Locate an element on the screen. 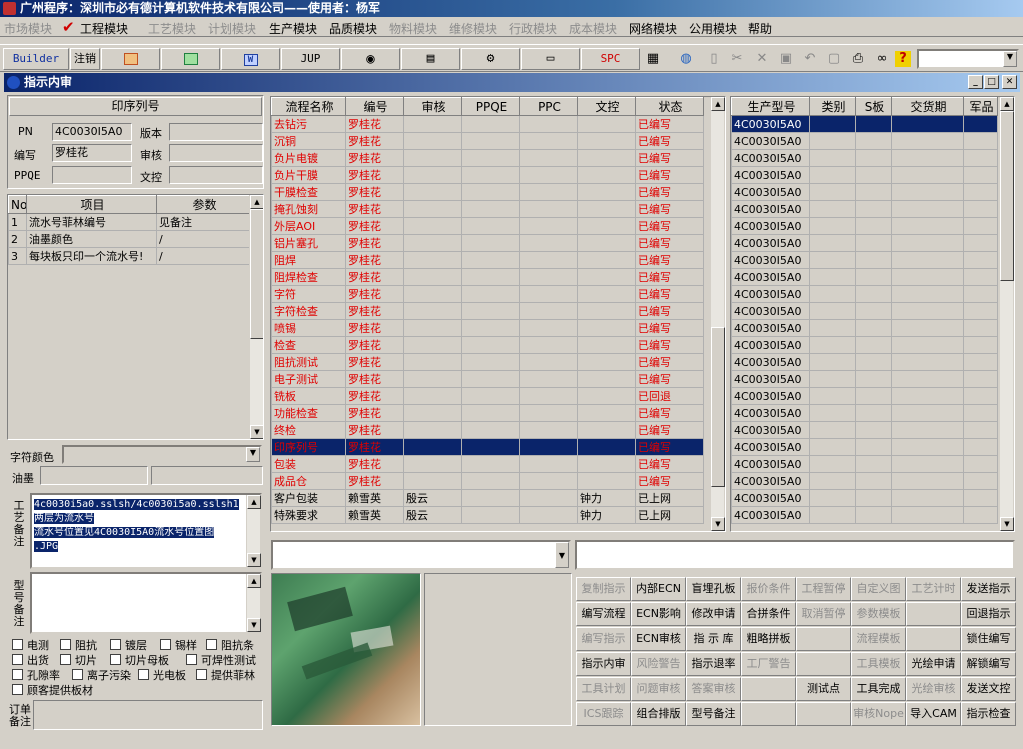 The width and height of the screenshot is (1023, 749). editor-field: 罗桂花 is located at coordinates (92, 153).